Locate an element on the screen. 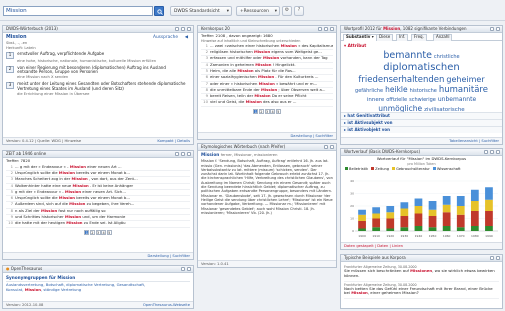 This screenshot has width=505, height=311. page-button: 5 is located at coordinates (109, 232).